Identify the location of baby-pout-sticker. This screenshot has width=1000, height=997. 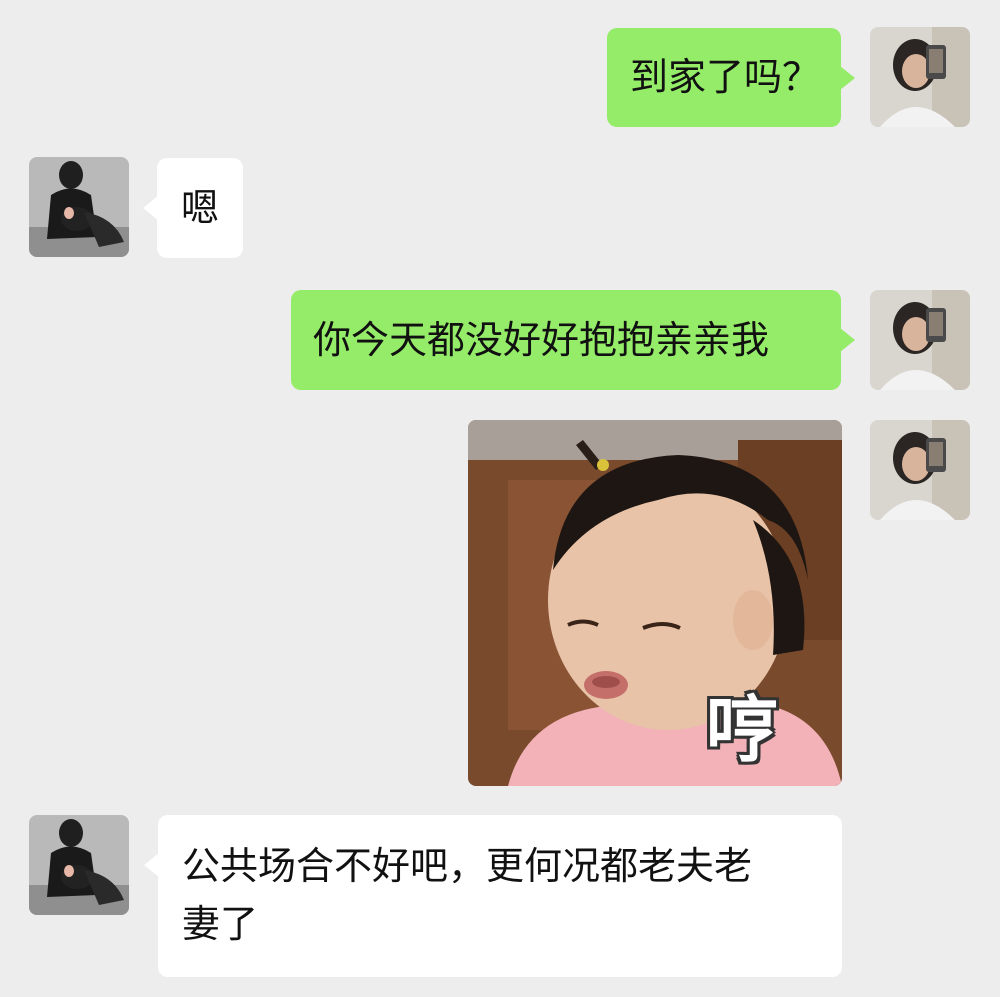
(655, 603).